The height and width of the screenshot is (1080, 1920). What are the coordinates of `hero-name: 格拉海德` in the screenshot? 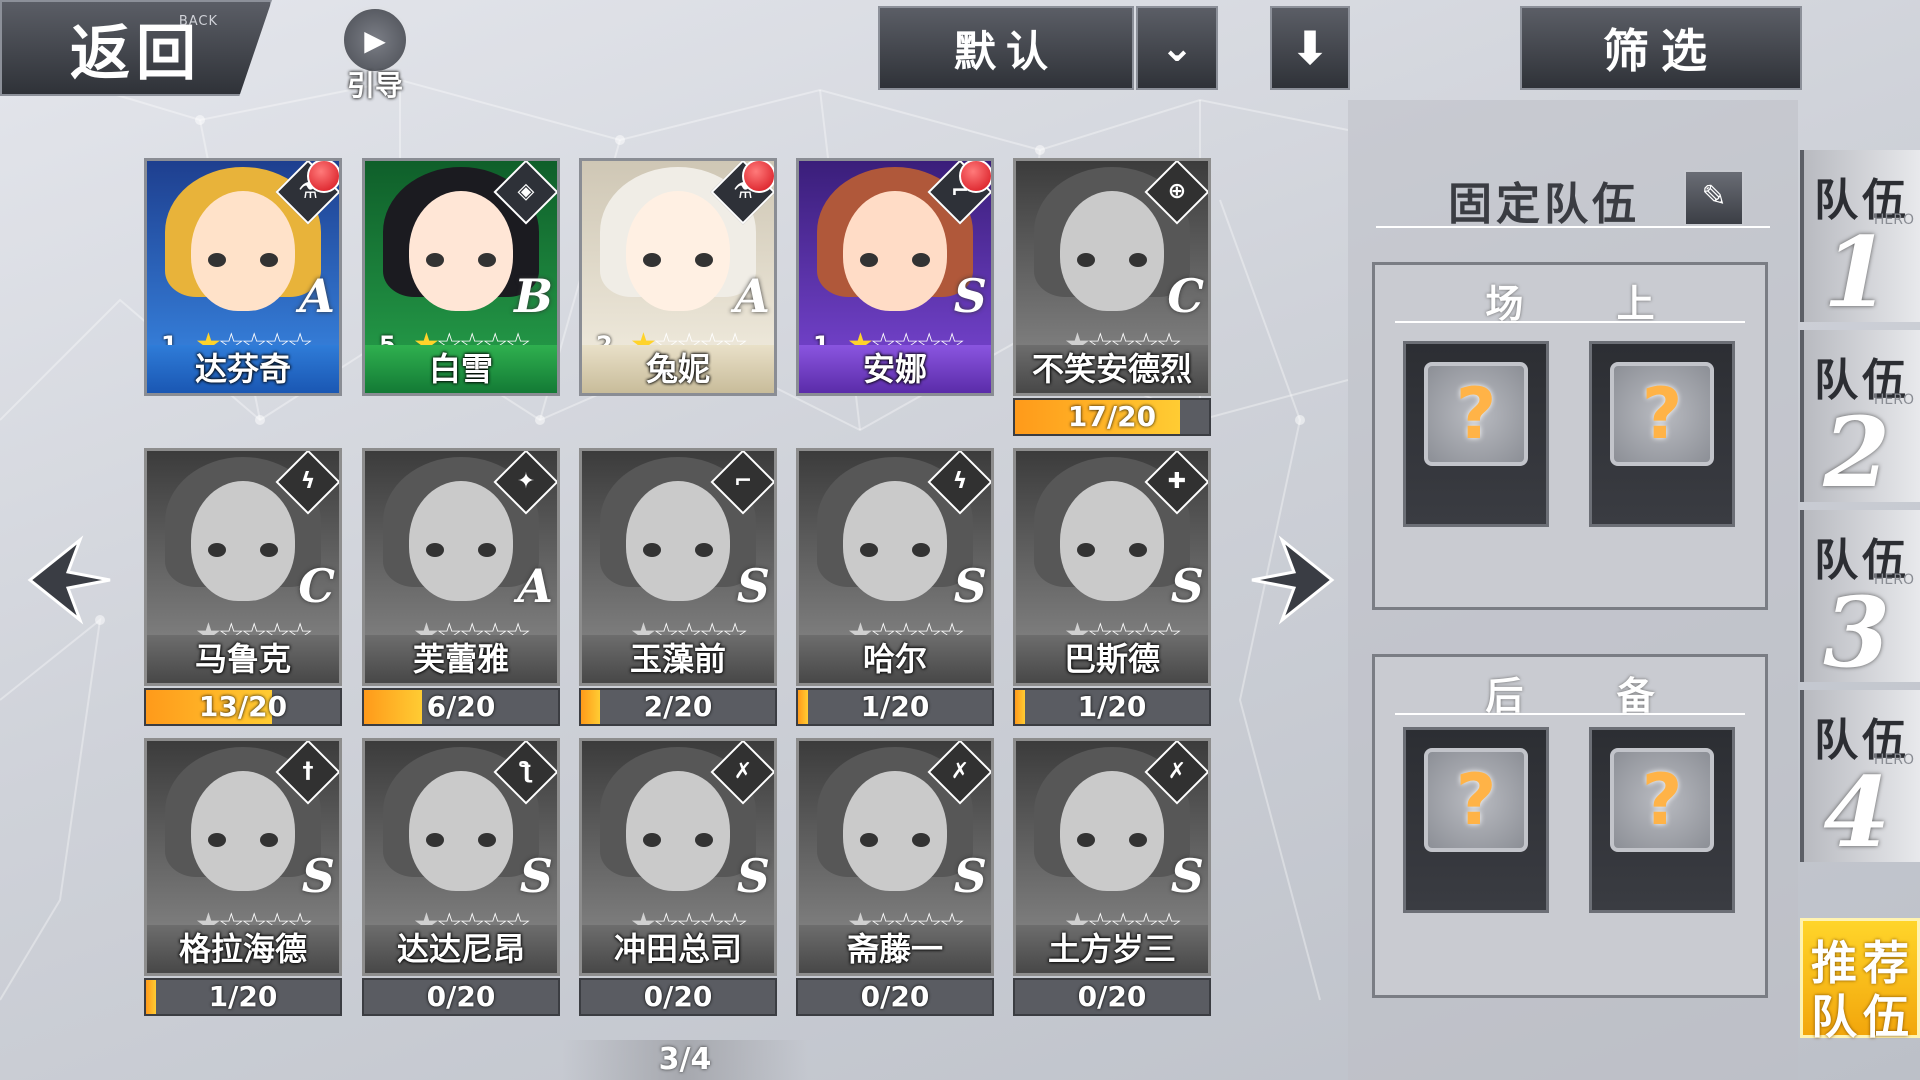 It's located at (243, 949).